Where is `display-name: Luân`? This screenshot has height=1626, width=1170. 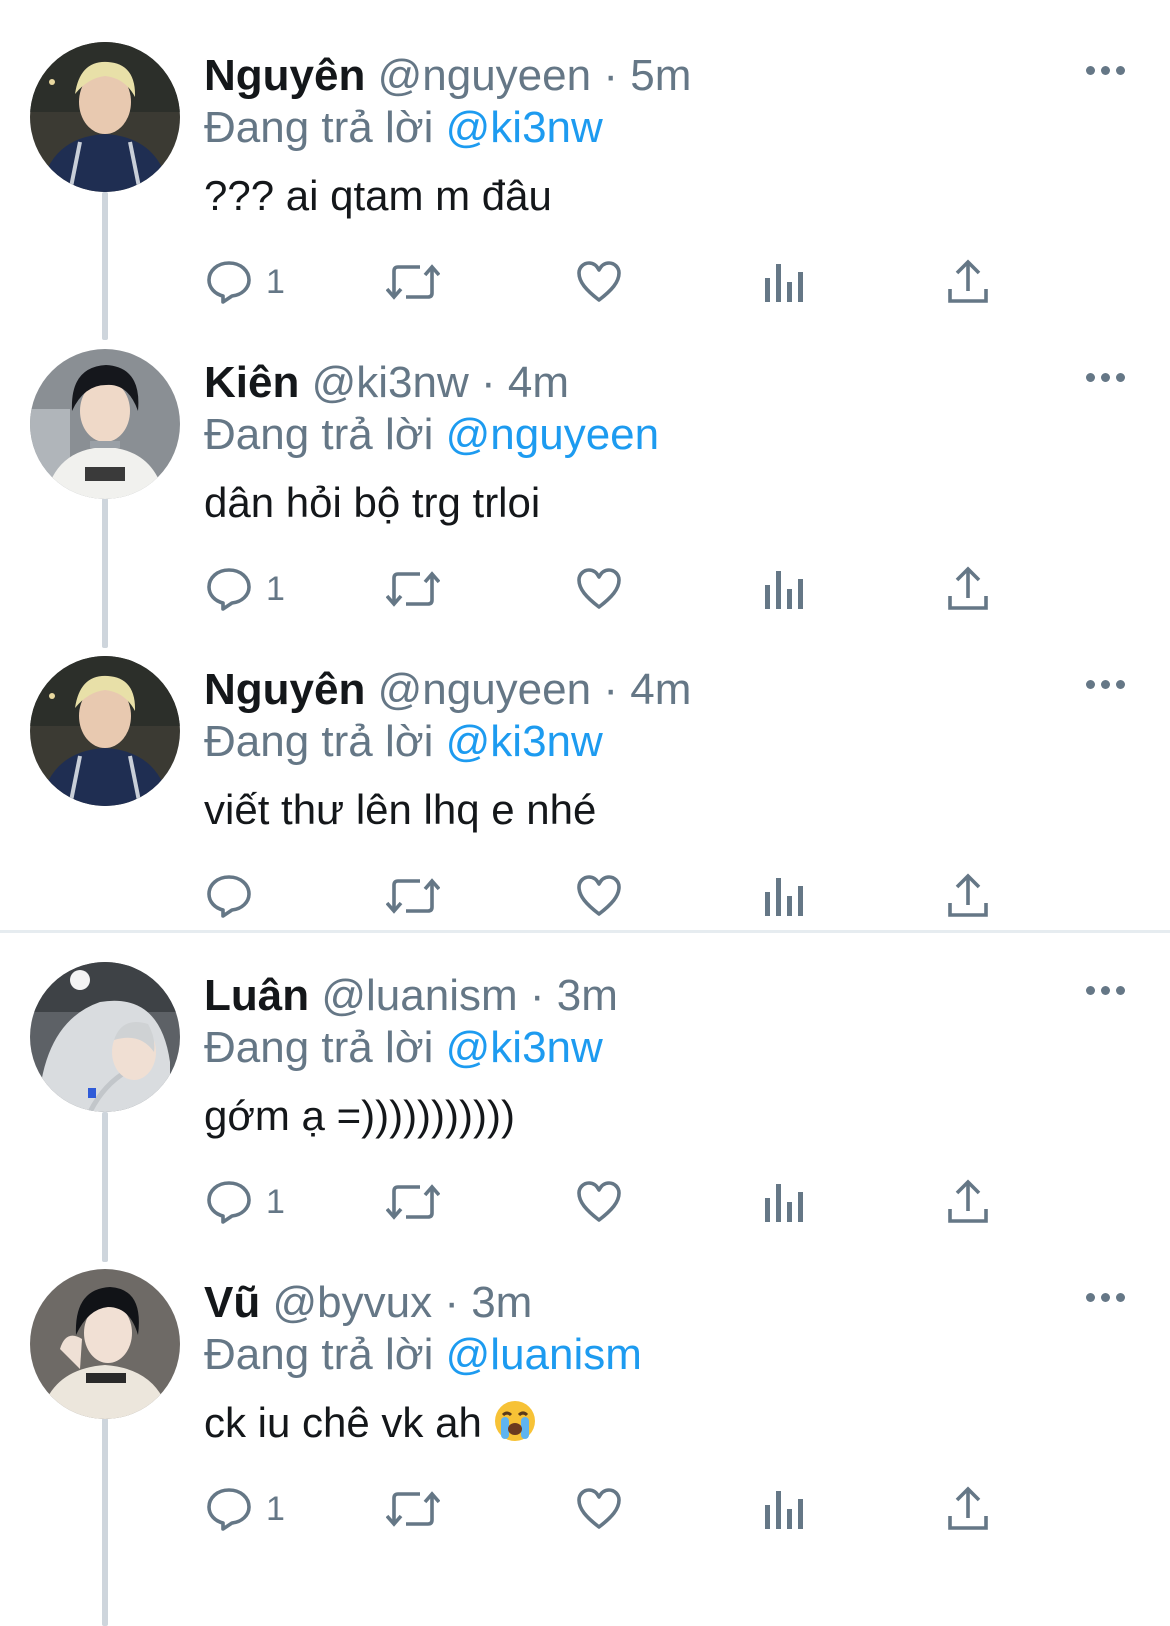
display-name: Luân is located at coordinates (256, 995).